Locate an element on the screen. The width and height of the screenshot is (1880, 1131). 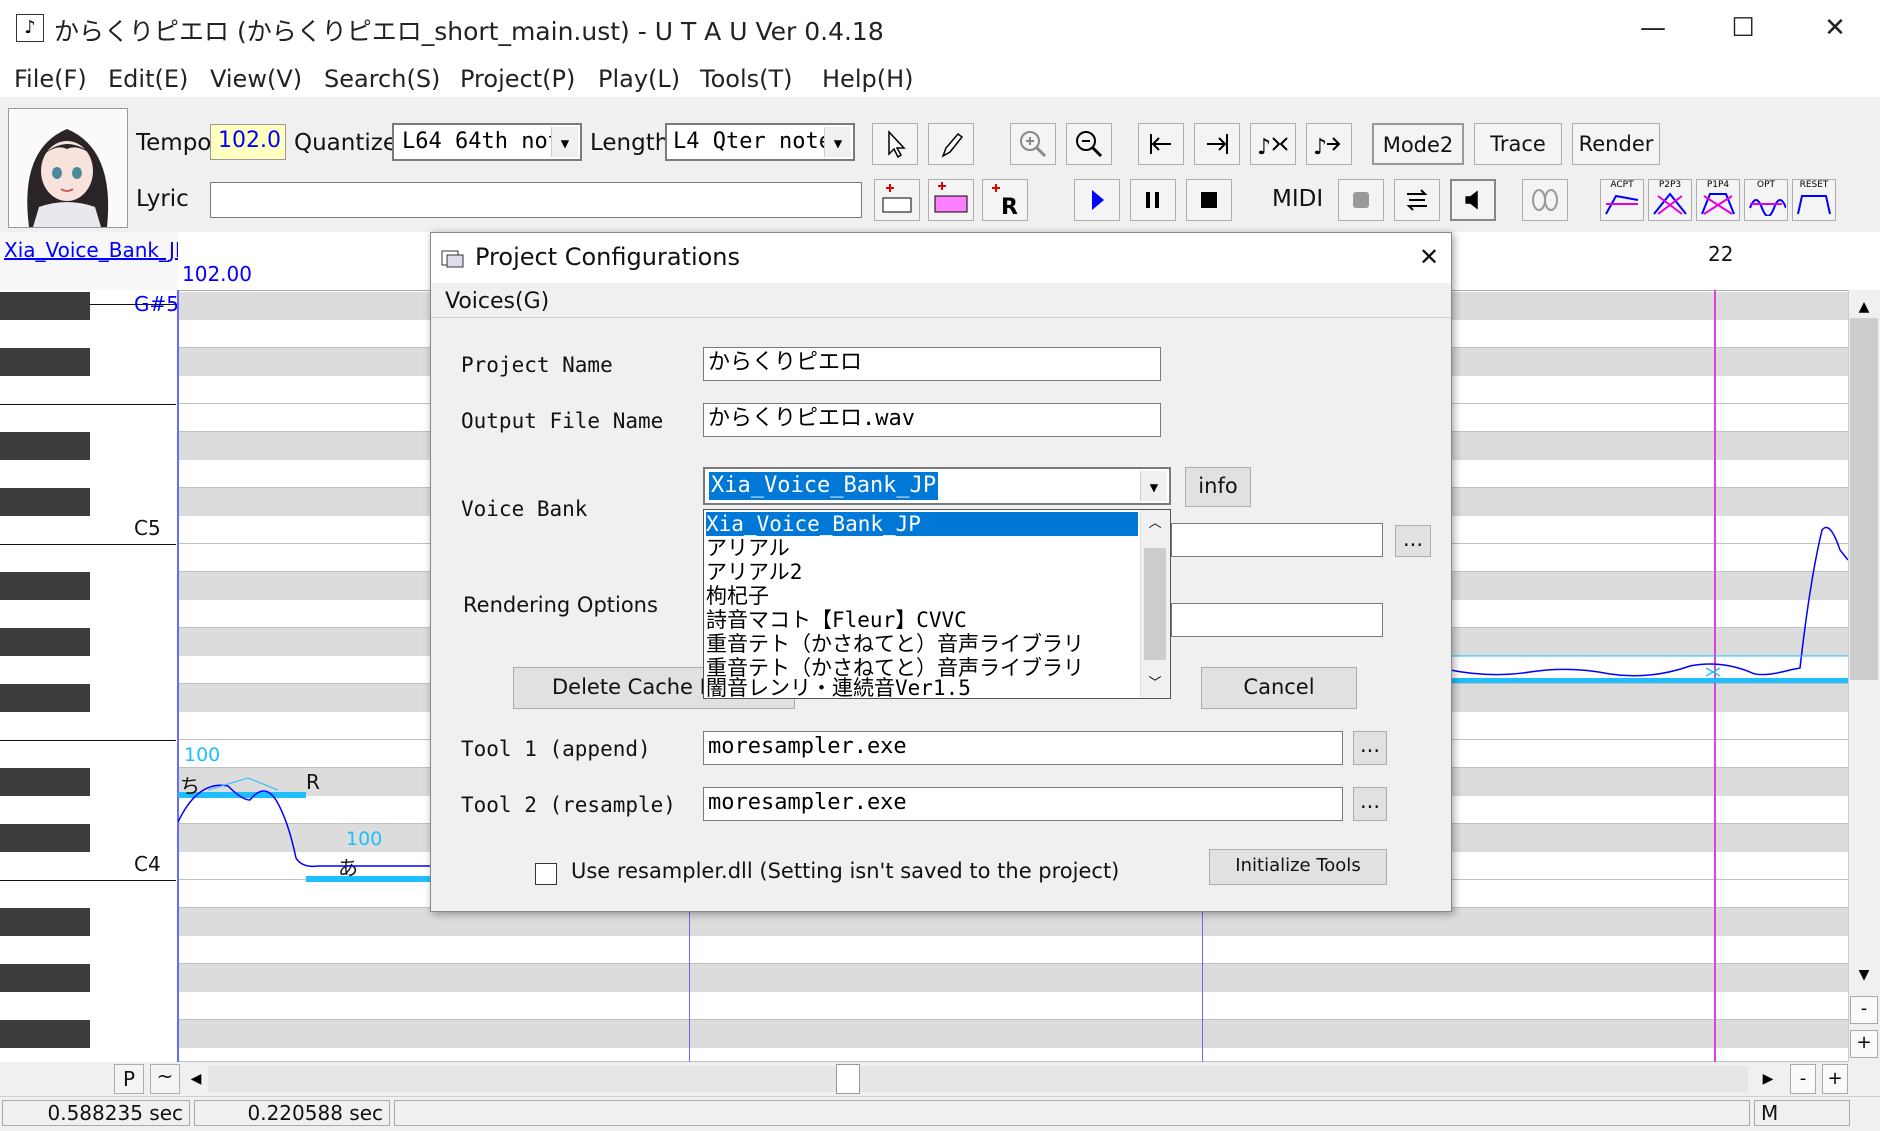
quantize-select: L64 64th note ▼ is located at coordinates (487, 142).